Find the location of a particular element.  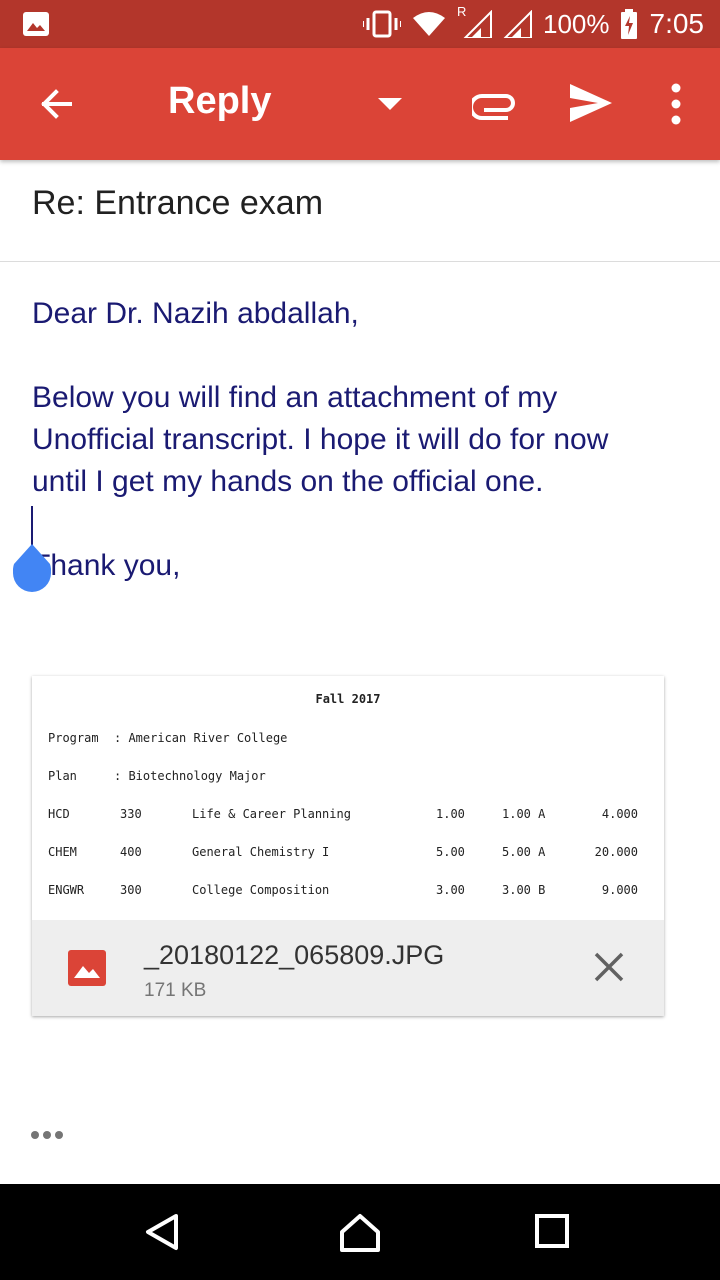

signal-roaming: R is located at coordinates (475, 21).